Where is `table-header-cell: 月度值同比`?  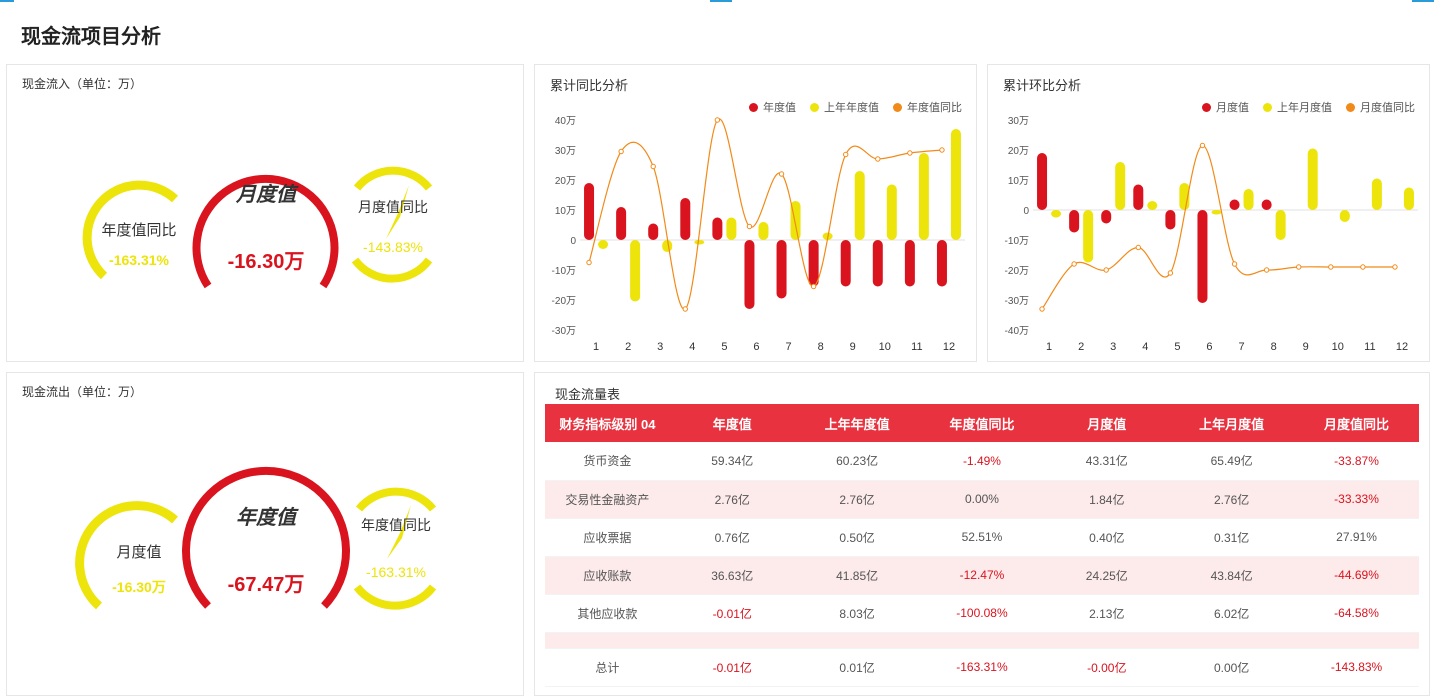 table-header-cell: 月度值同比 is located at coordinates (1356, 423).